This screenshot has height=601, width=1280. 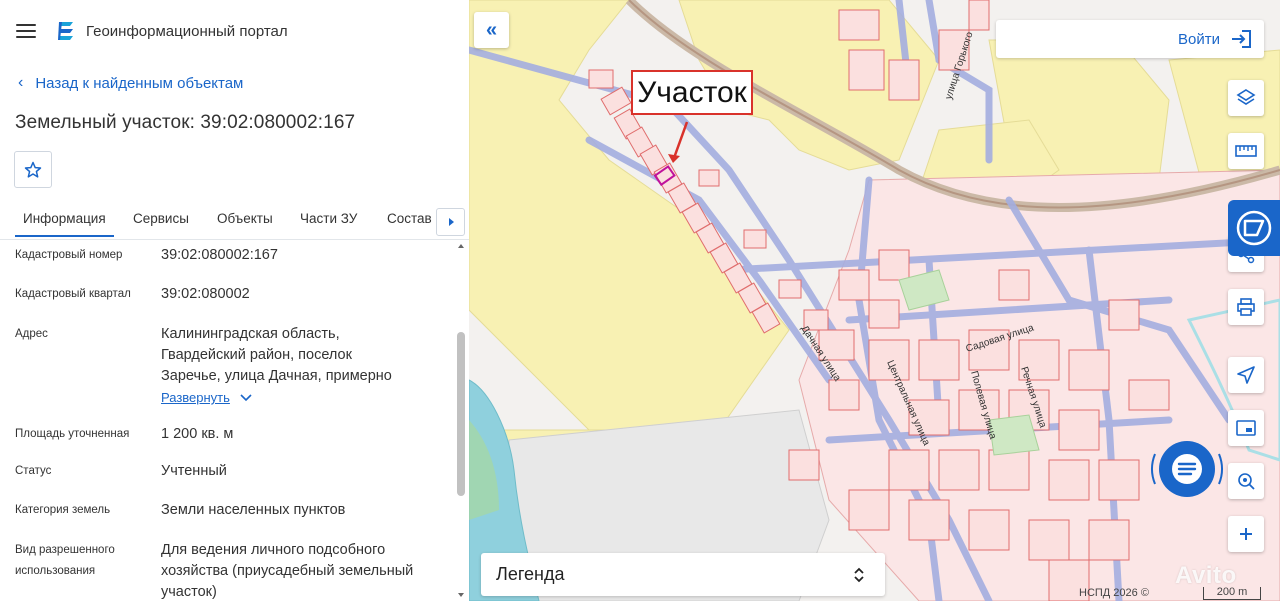 What do you see at coordinates (530, 574) in the screenshot?
I see `legend-label: Легенда` at bounding box center [530, 574].